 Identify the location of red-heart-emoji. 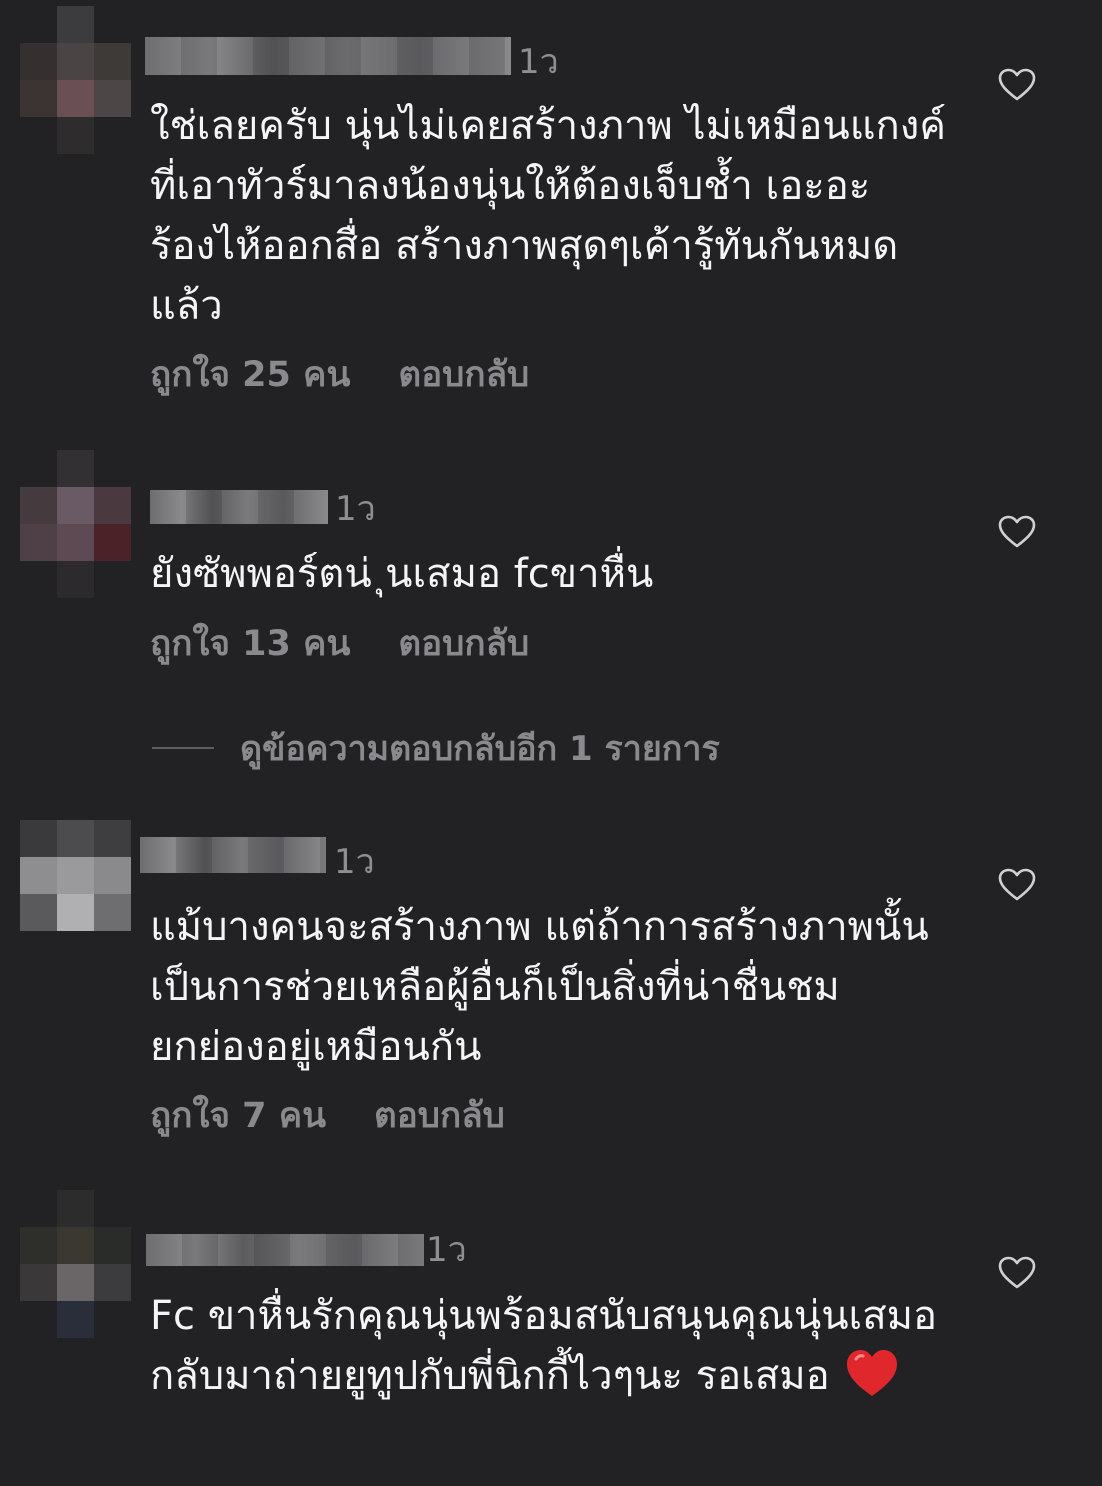
(872, 1373).